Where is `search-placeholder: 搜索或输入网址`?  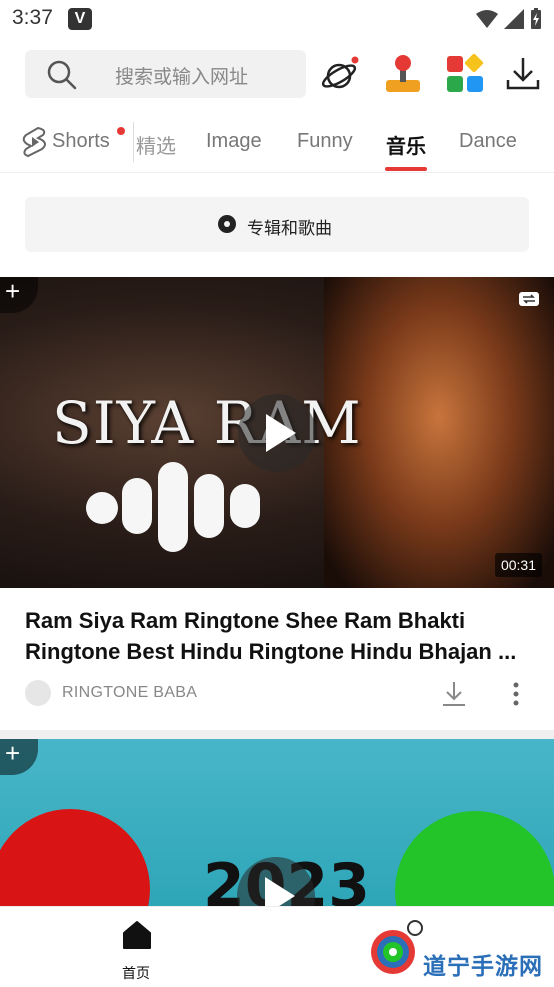 search-placeholder: 搜索或输入网址 is located at coordinates (182, 77).